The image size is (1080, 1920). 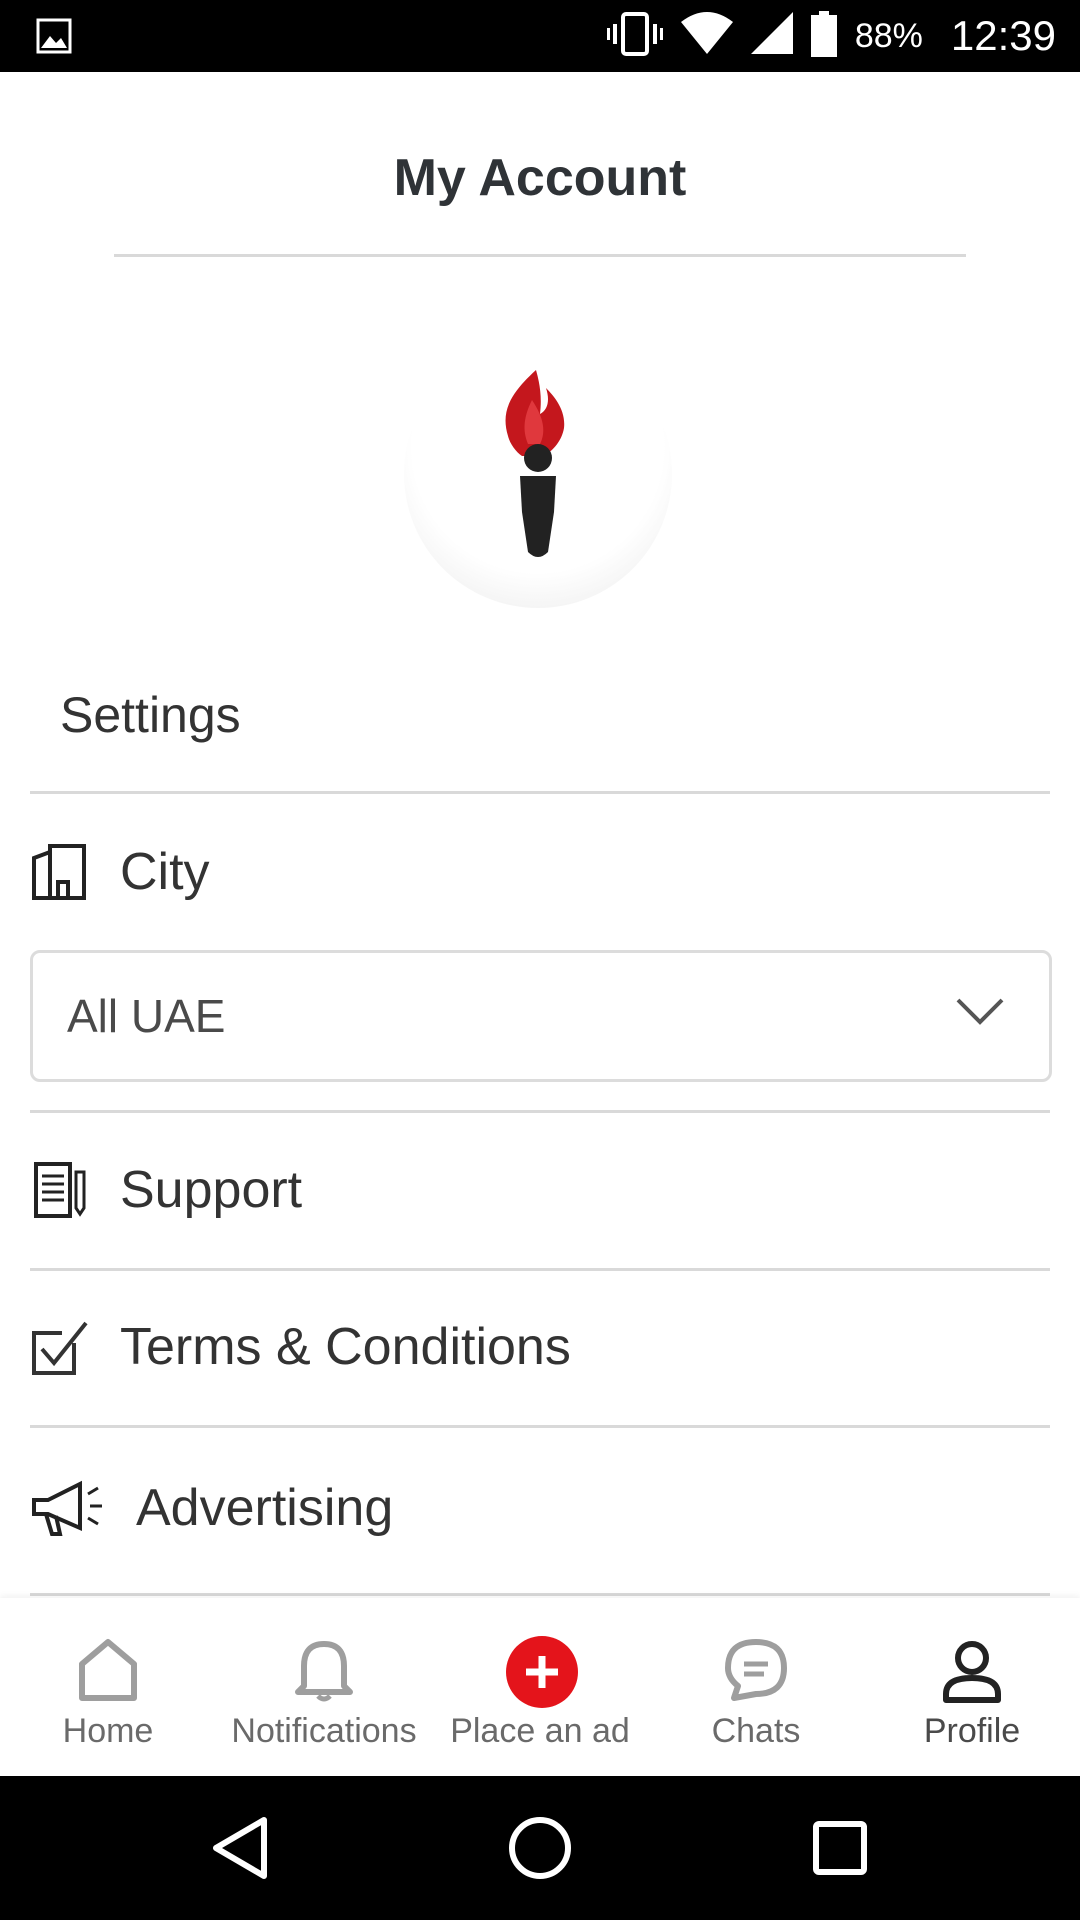 What do you see at coordinates (823, 36) in the screenshot?
I see `battery-icon` at bounding box center [823, 36].